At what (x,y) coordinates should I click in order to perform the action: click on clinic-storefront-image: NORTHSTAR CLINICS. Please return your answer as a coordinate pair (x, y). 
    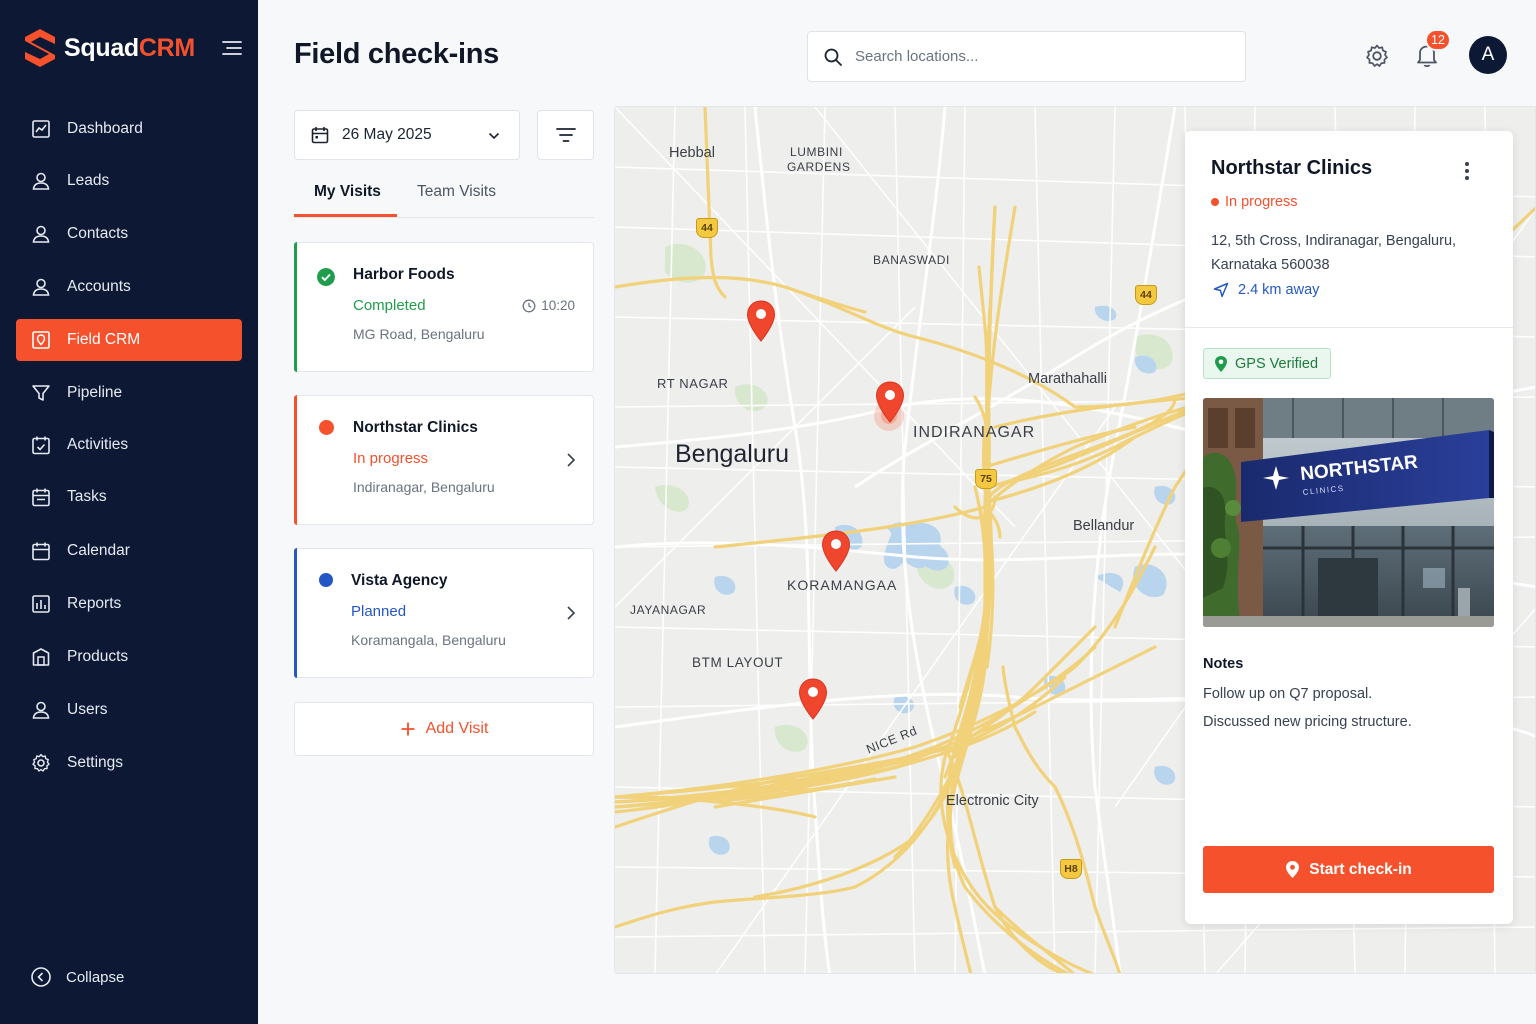
    Looking at the image, I should click on (1348, 512).